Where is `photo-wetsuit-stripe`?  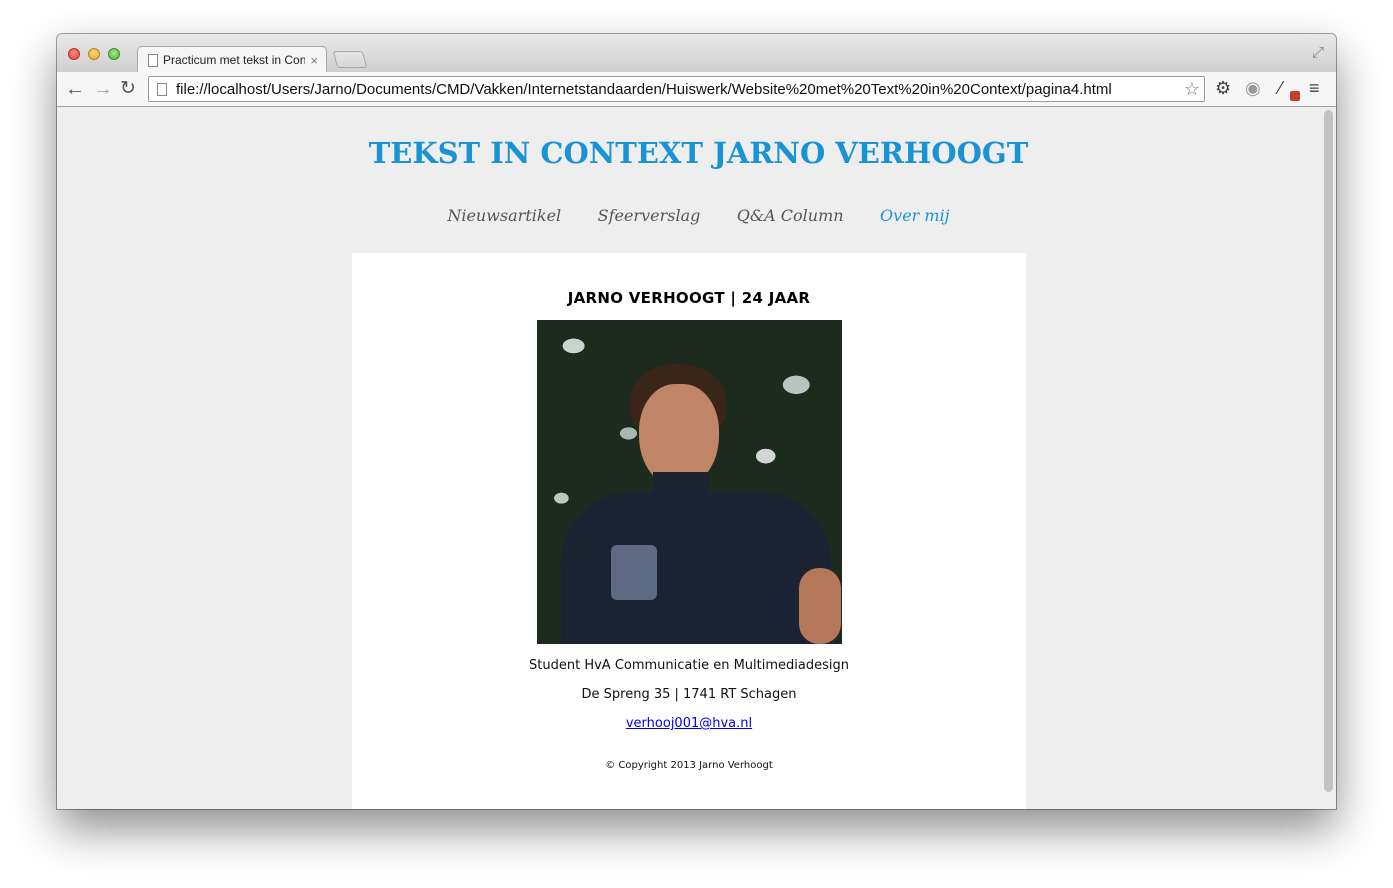
photo-wetsuit-stripe is located at coordinates (633, 572).